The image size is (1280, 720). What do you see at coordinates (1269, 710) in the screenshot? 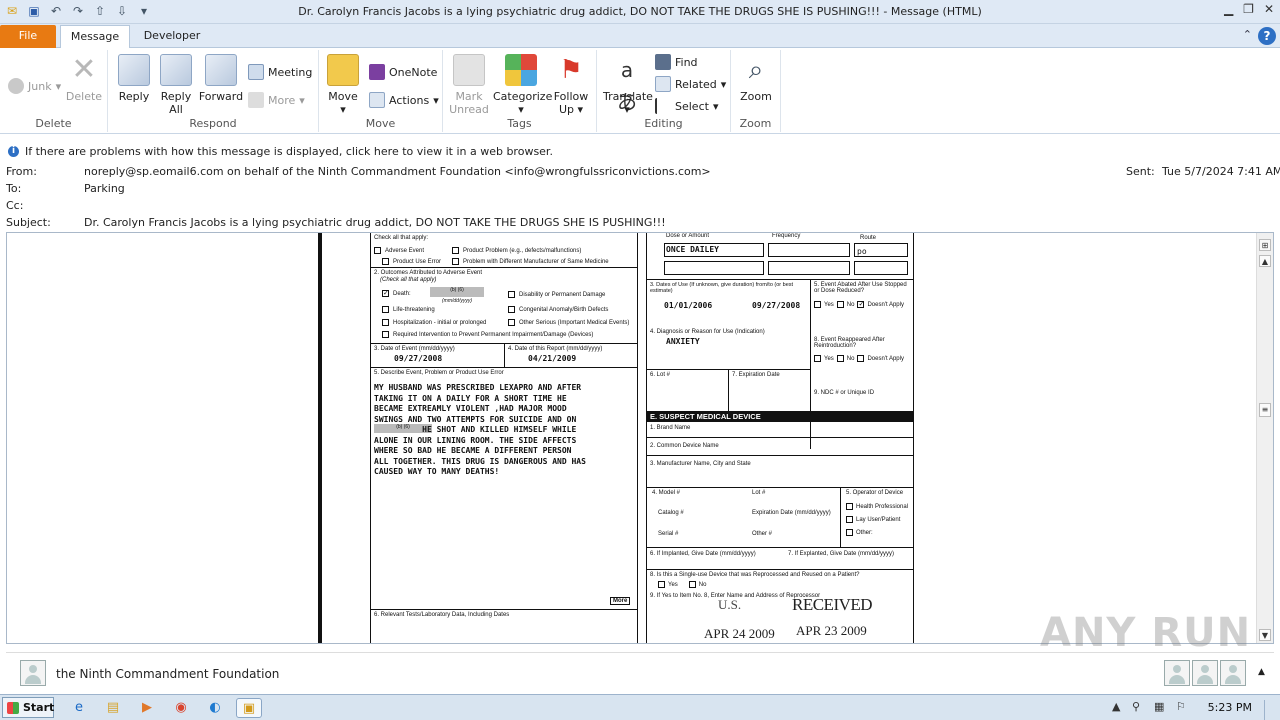
I see `show-desktop-button` at bounding box center [1269, 710].